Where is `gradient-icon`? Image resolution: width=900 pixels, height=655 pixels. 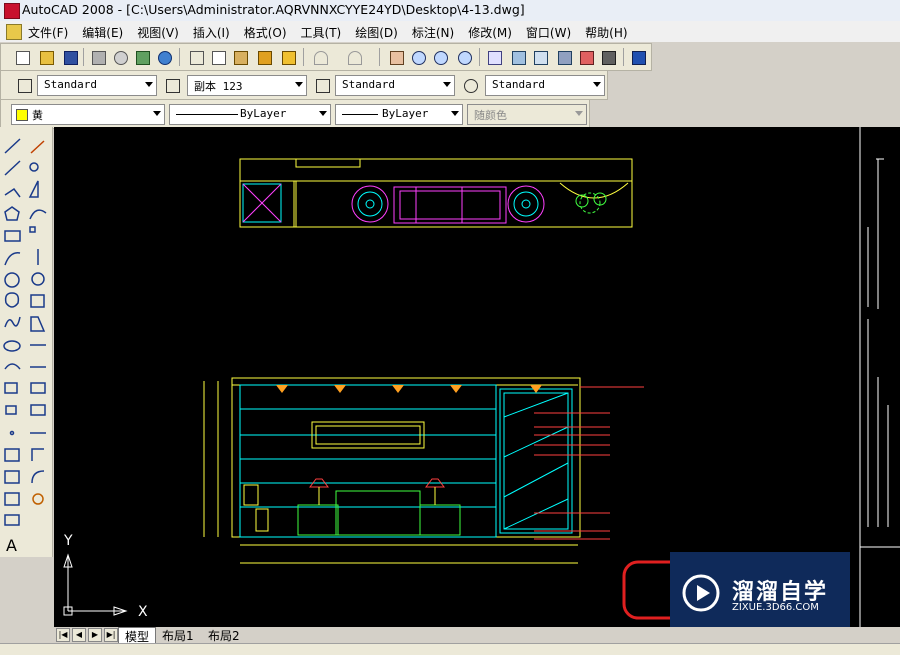
gradient-icon is located at coordinates (12, 477).